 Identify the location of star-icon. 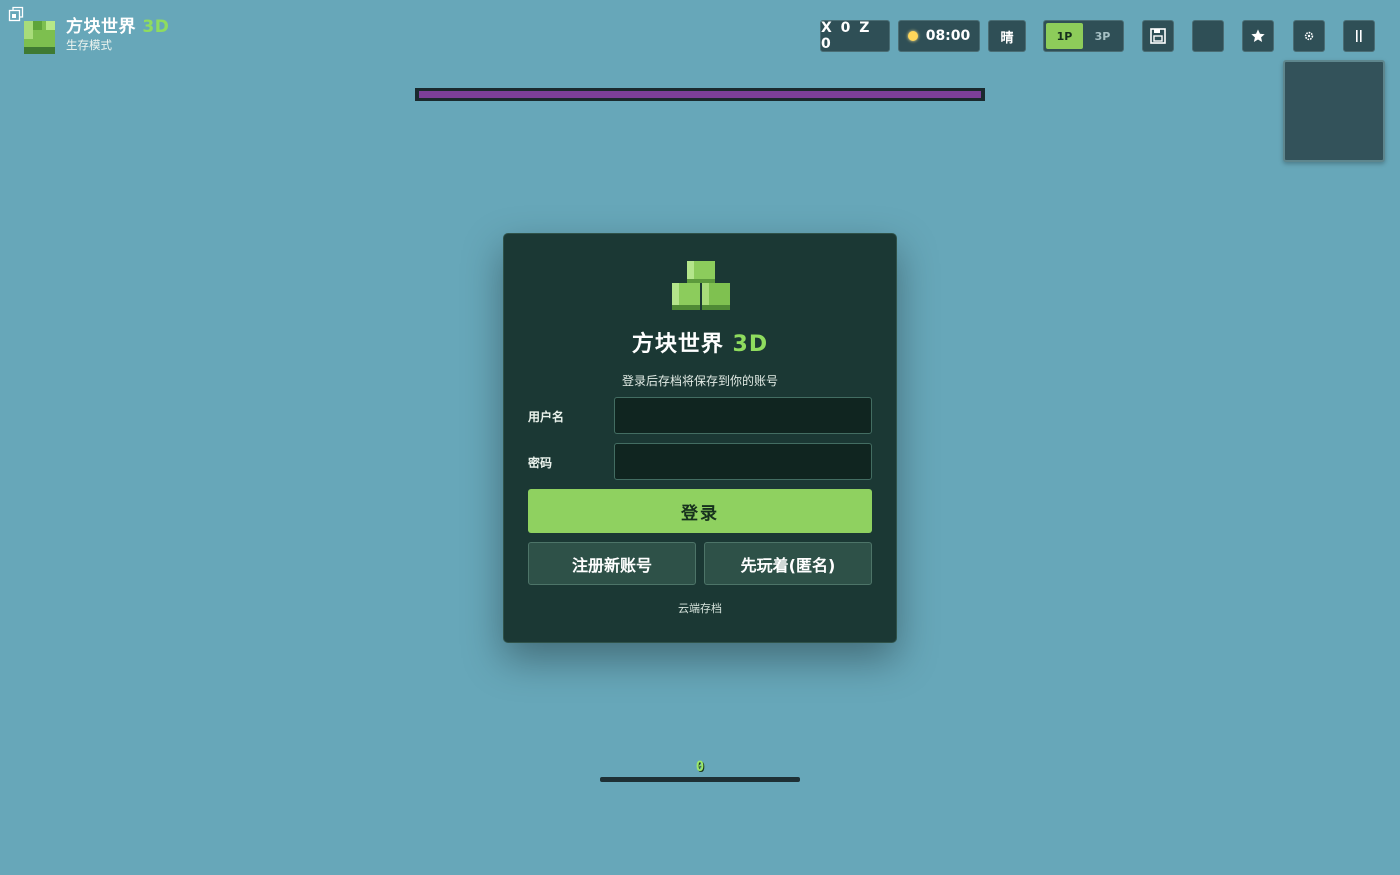
(1258, 35).